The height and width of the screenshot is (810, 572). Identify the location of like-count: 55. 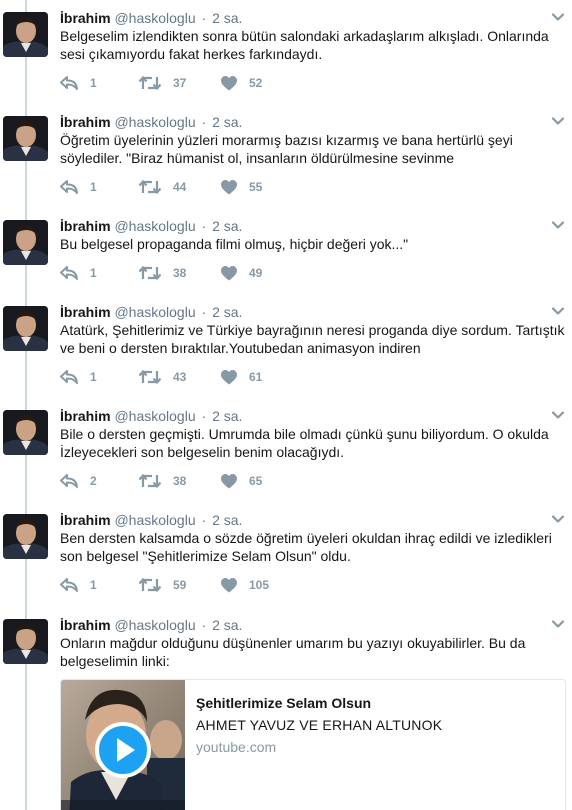
(256, 187).